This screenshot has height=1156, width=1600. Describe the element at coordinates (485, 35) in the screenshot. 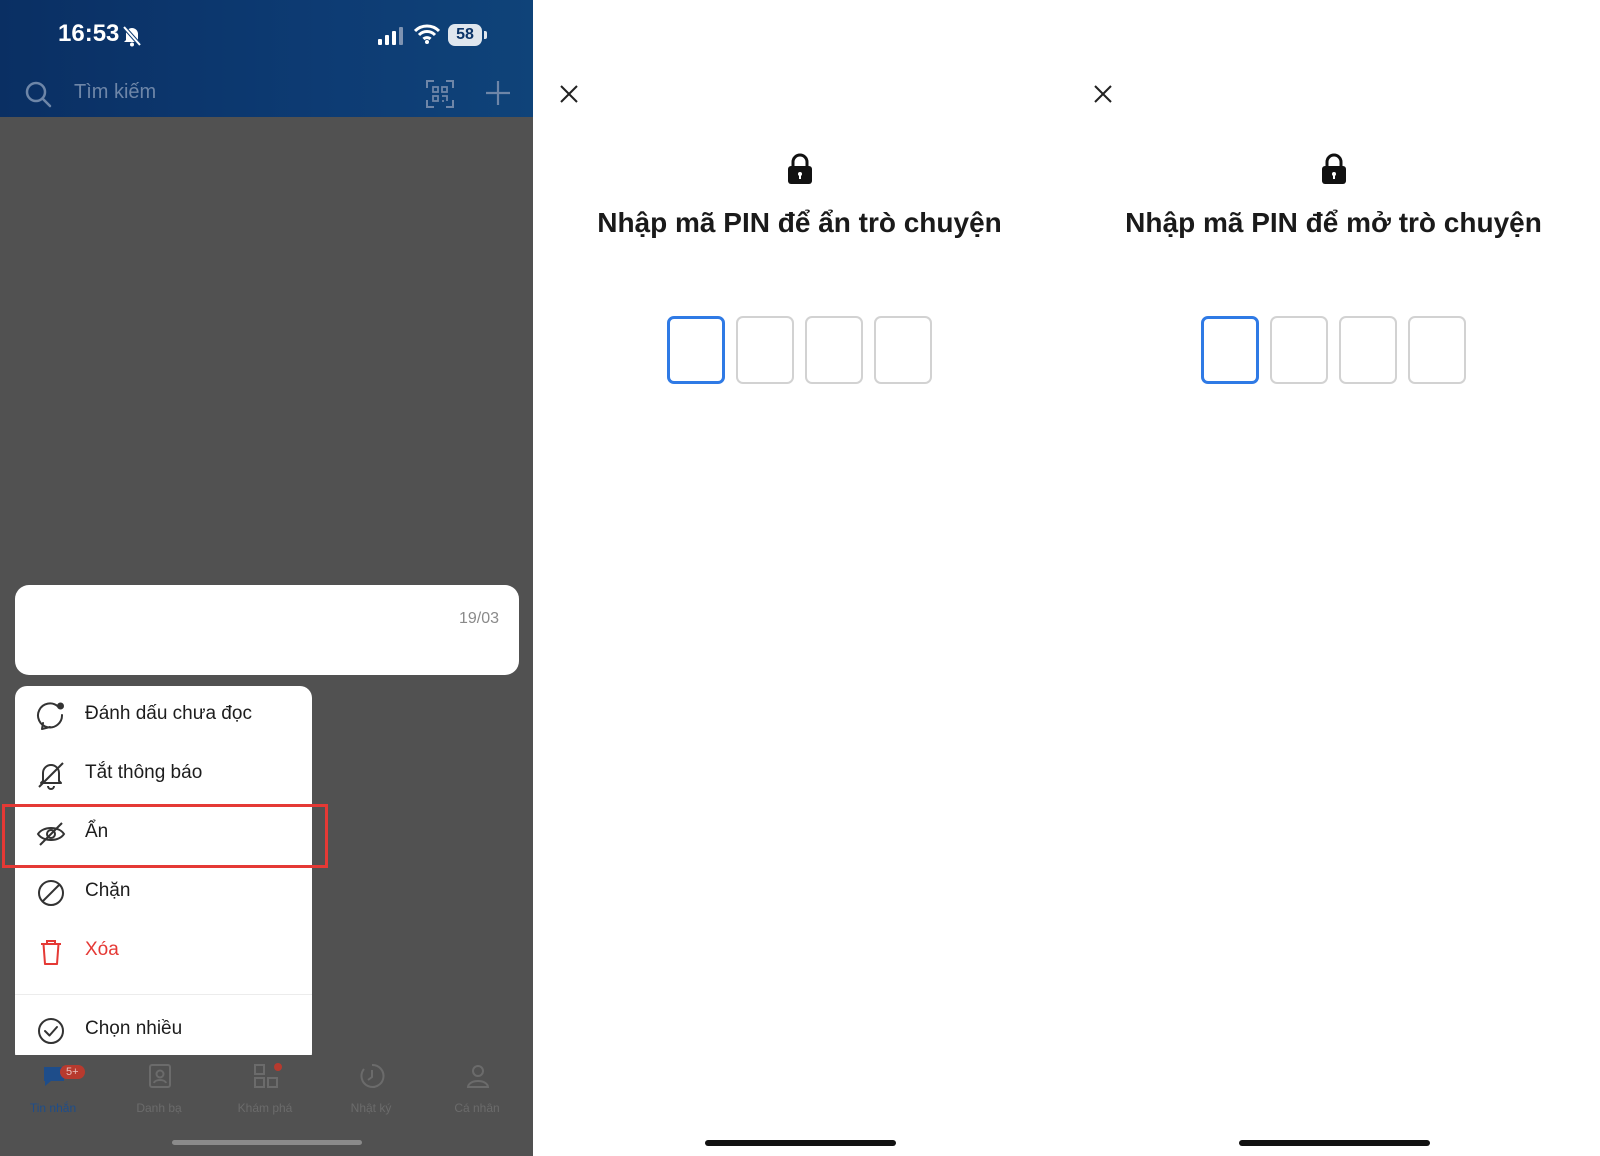

I see `battery-tip` at that location.